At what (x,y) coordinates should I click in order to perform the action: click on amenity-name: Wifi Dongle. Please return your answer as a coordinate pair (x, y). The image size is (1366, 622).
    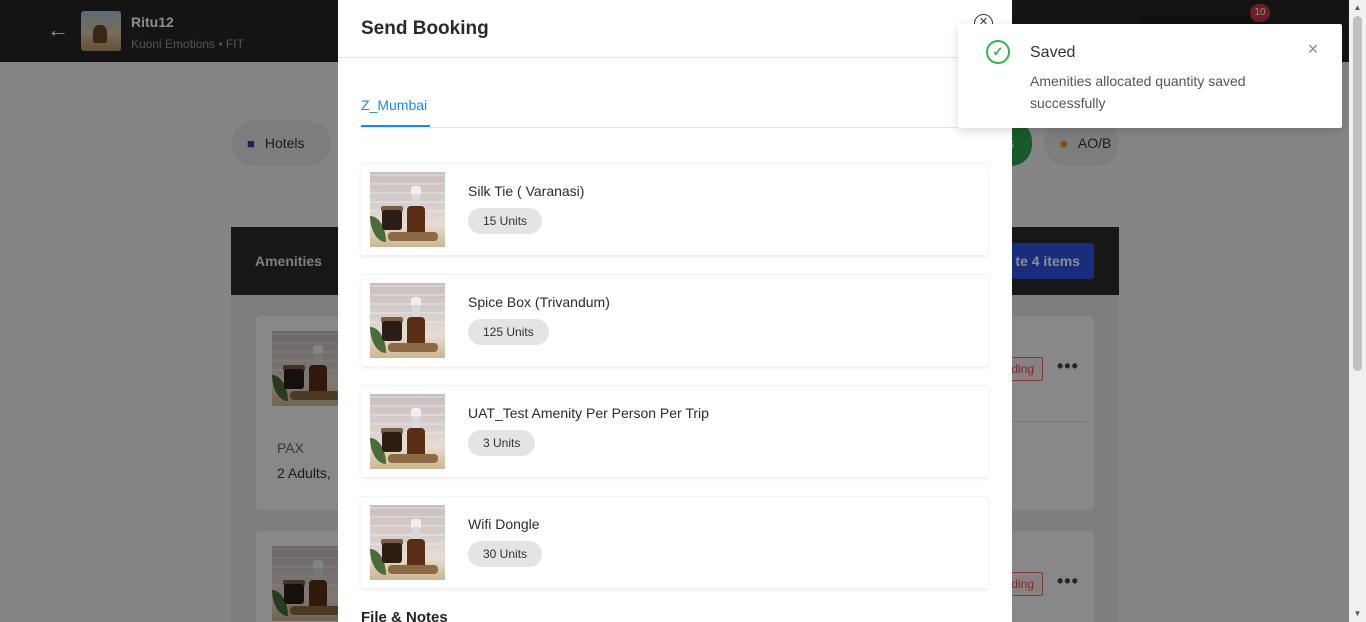
    Looking at the image, I should click on (504, 524).